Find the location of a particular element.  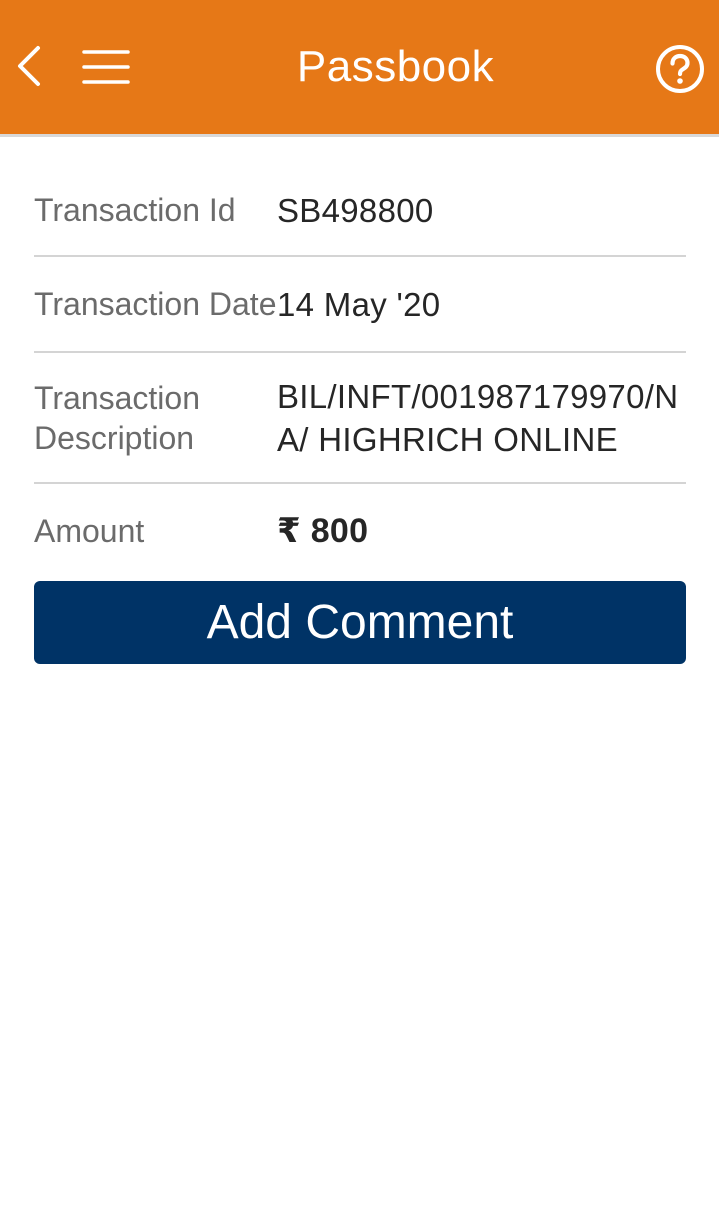

transaction-id-value: SB498800 is located at coordinates (355, 210).